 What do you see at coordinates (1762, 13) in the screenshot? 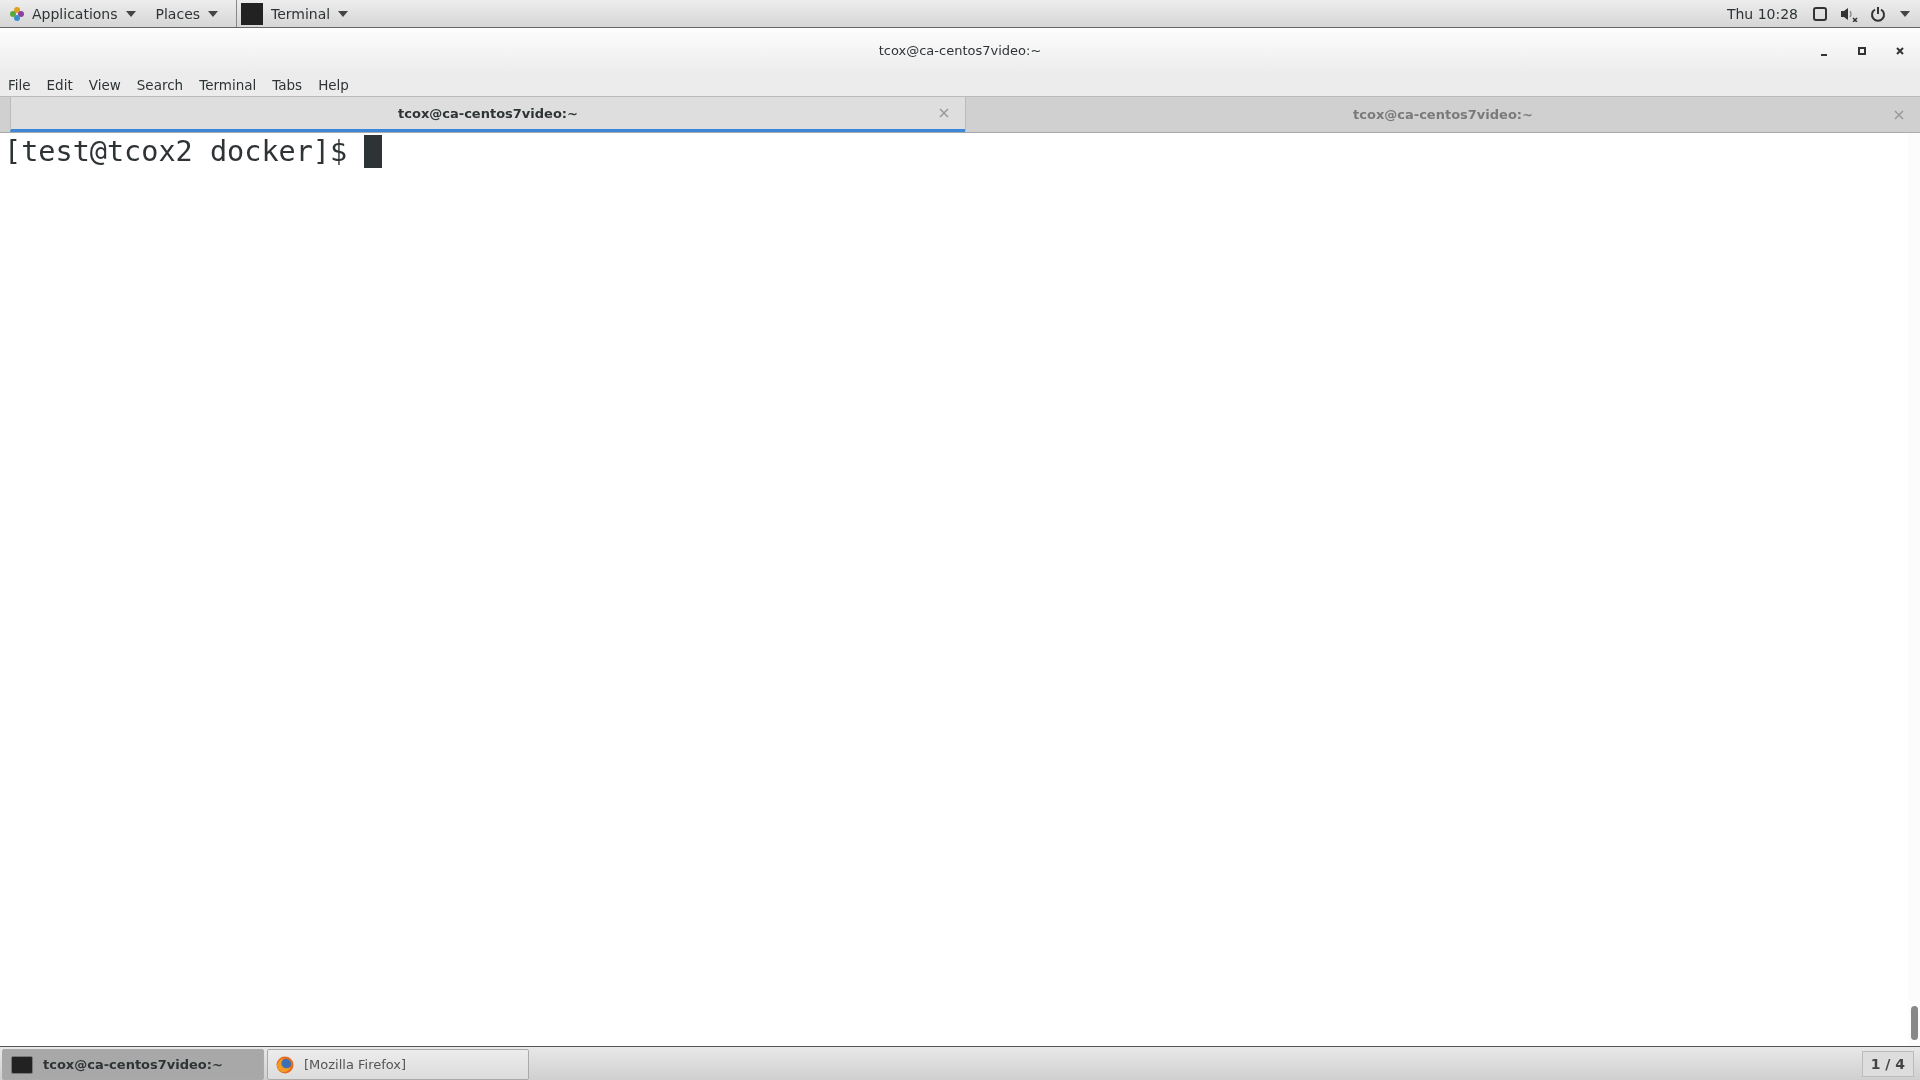
I see `clock: Thu 10:28` at bounding box center [1762, 13].